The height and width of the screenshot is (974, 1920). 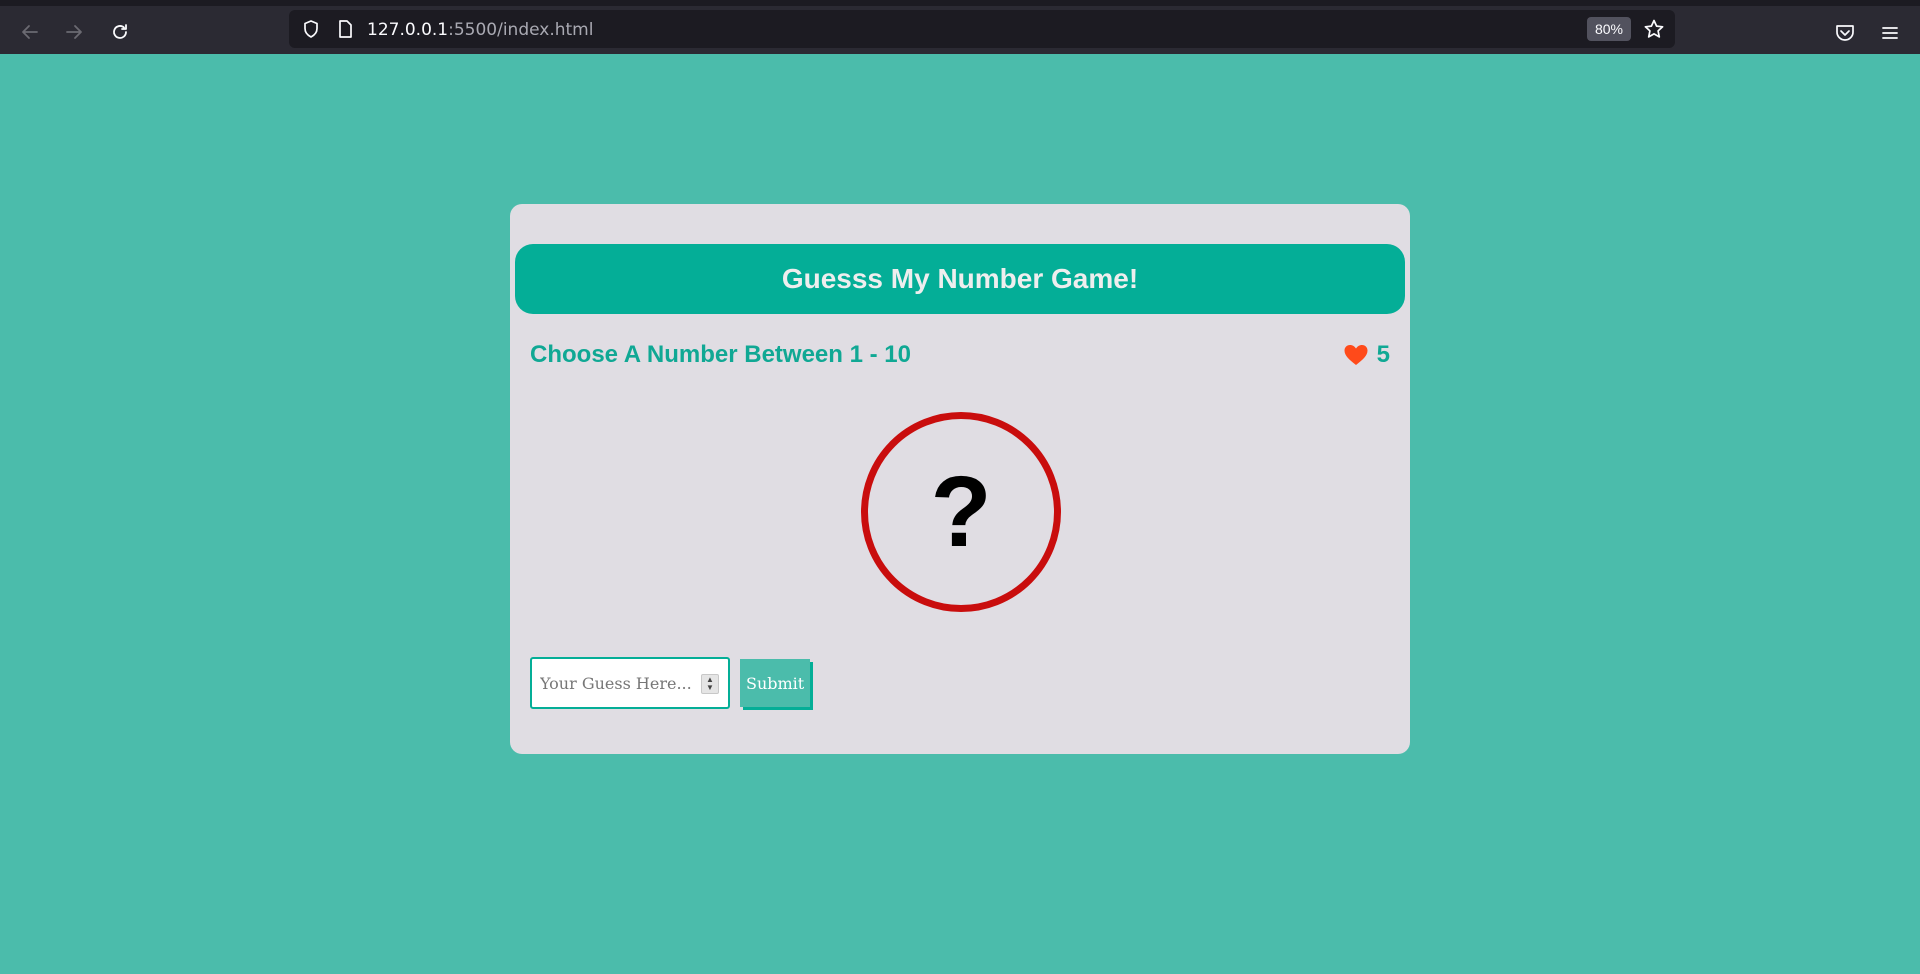 I want to click on lives-indicator: 5, so click(x=1366, y=355).